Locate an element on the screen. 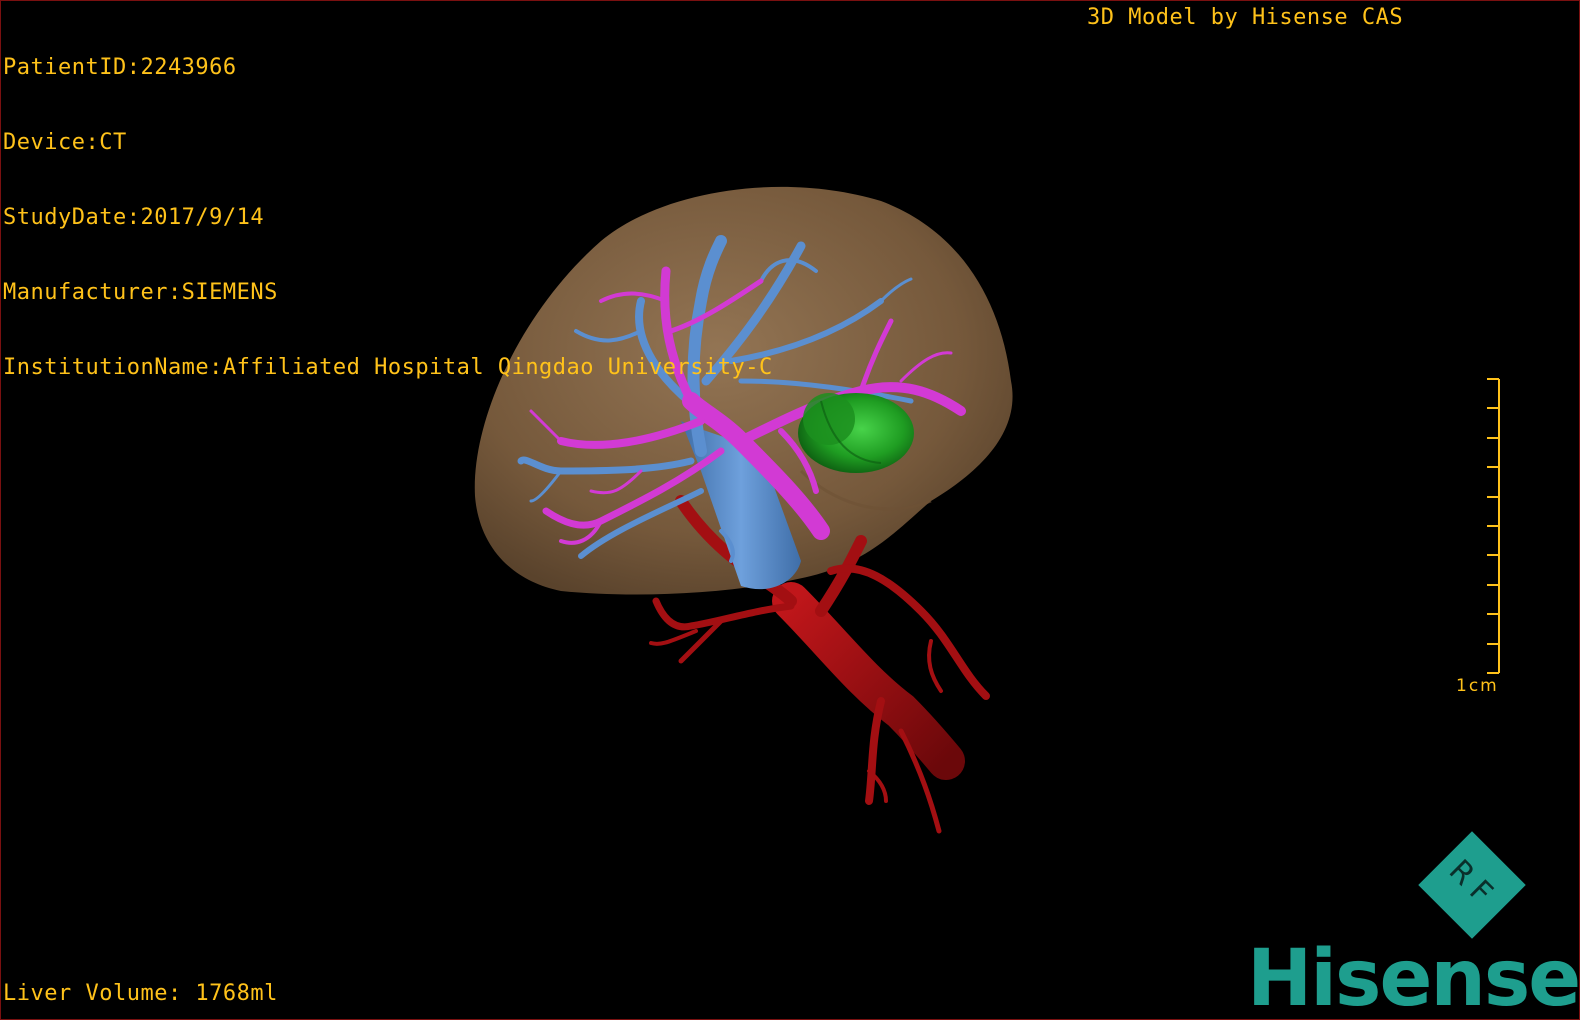 The image size is (1580, 1020). manufacturer-label: Manufacturer:SIEMENS is located at coordinates (140, 292).